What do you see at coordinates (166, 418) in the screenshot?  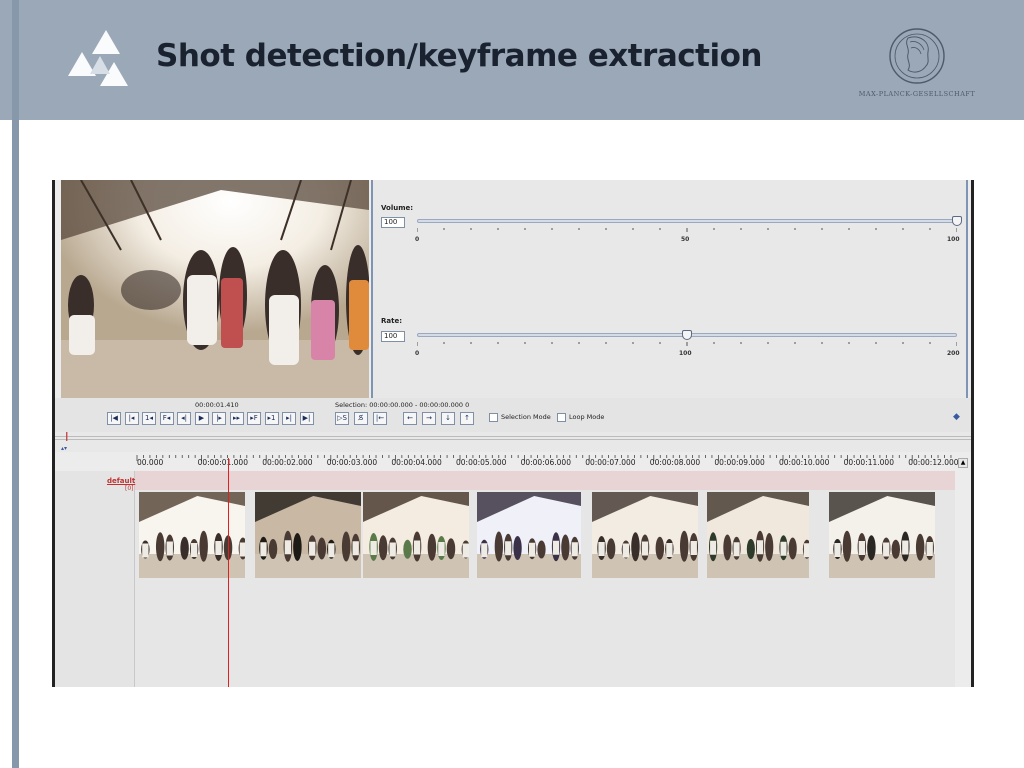 I see `previous-frame-button: F◂` at bounding box center [166, 418].